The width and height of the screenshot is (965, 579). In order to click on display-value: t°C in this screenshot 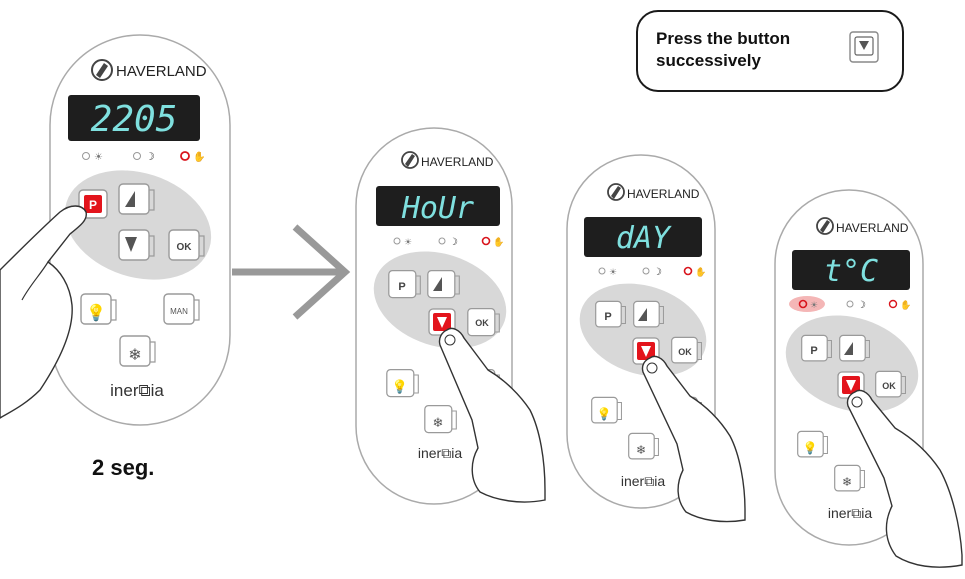, I will do `click(851, 271)`.